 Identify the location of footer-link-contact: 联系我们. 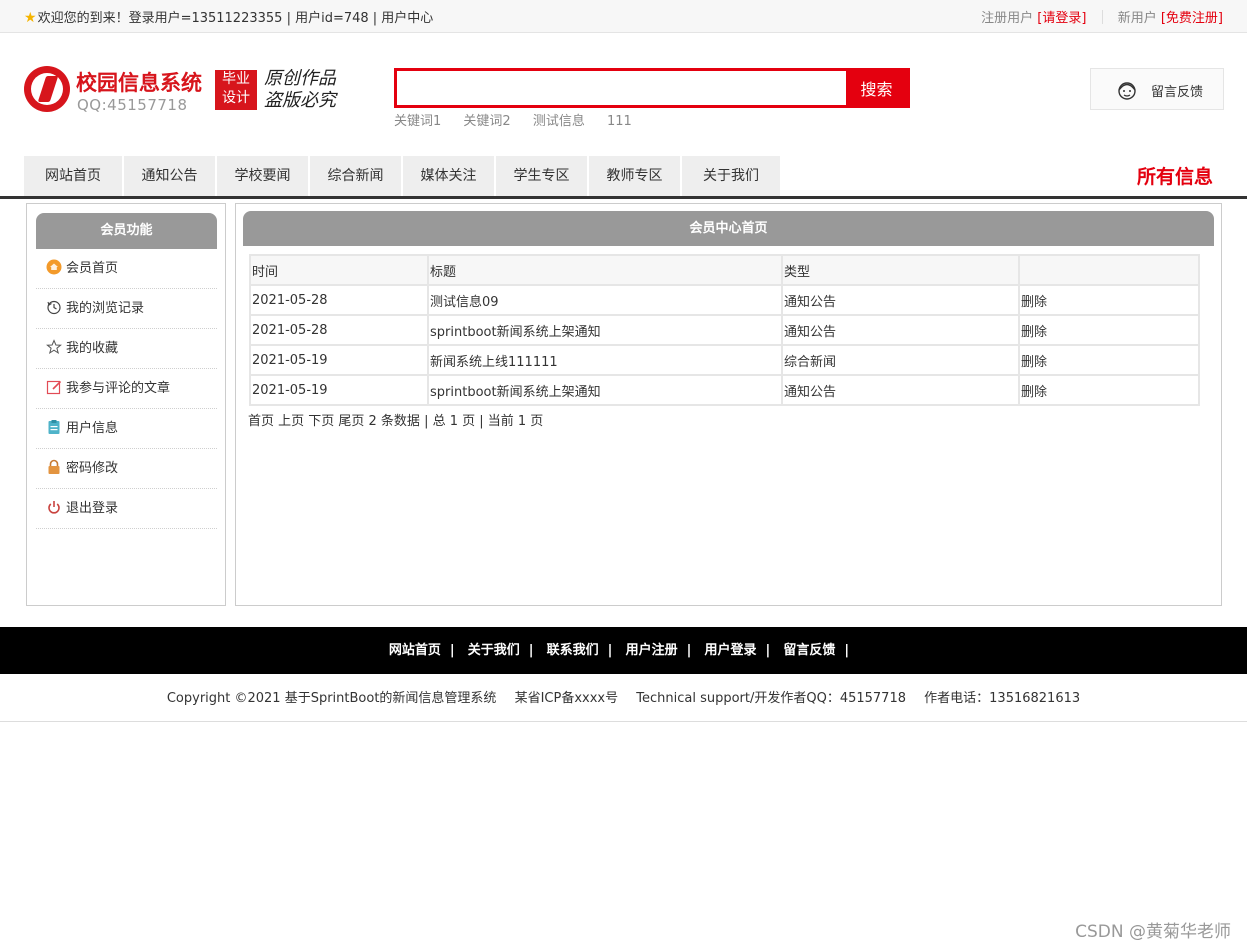
(573, 650).